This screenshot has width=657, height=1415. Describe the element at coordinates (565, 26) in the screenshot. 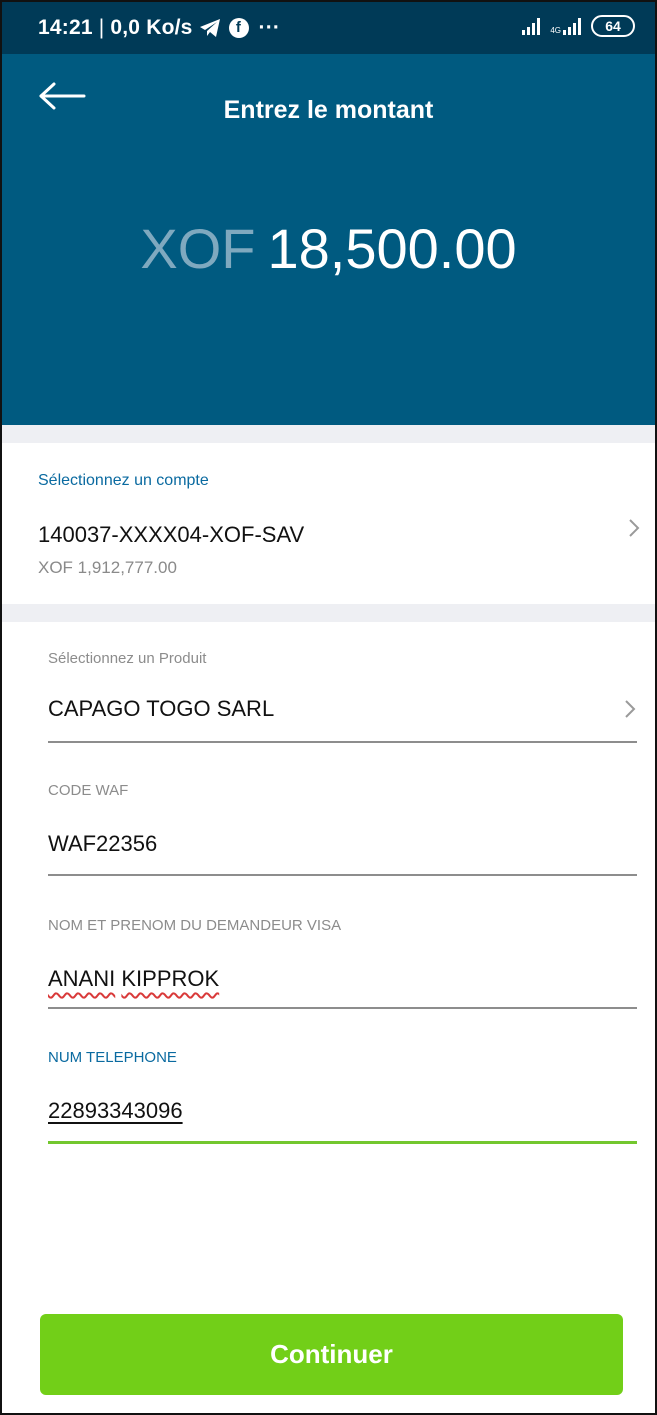

I see `4g-signal-icon: 4G` at that location.